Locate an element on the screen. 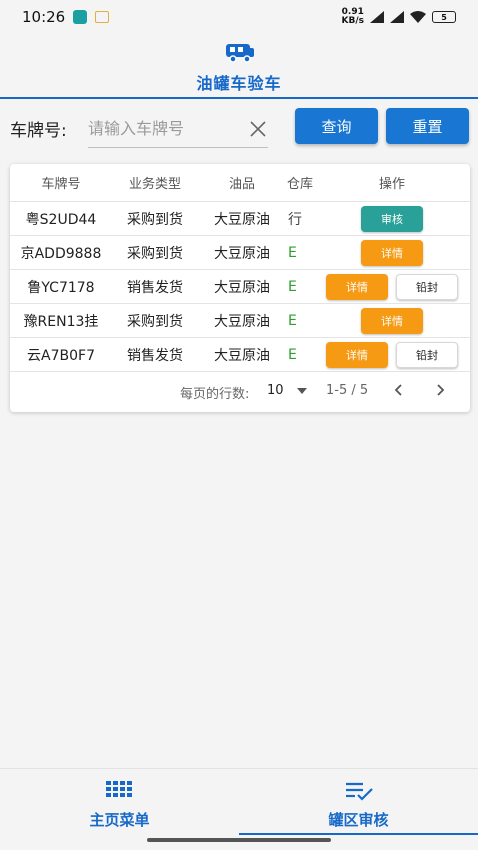 The height and width of the screenshot is (850, 478). app-notification-icon is located at coordinates (80, 17).